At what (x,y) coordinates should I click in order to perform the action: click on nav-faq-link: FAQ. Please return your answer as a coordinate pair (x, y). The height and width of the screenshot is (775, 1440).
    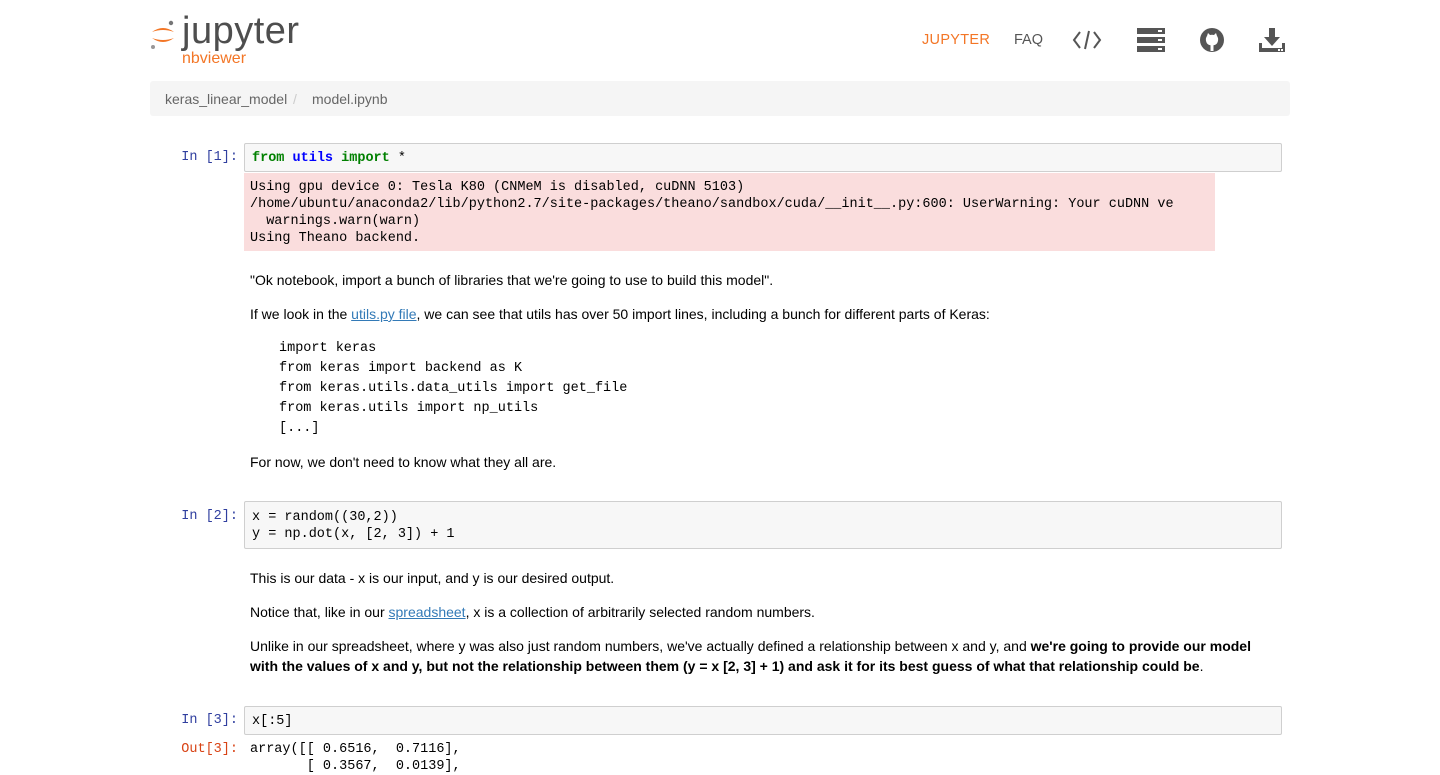
    Looking at the image, I should click on (1028, 40).